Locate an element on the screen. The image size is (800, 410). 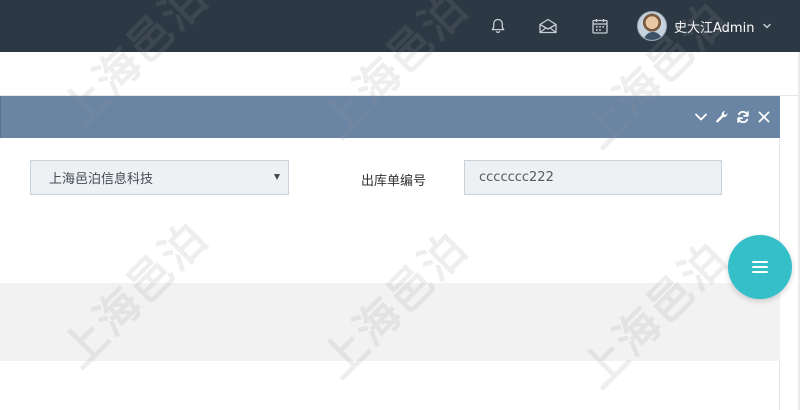
panel-header is located at coordinates (390, 117).